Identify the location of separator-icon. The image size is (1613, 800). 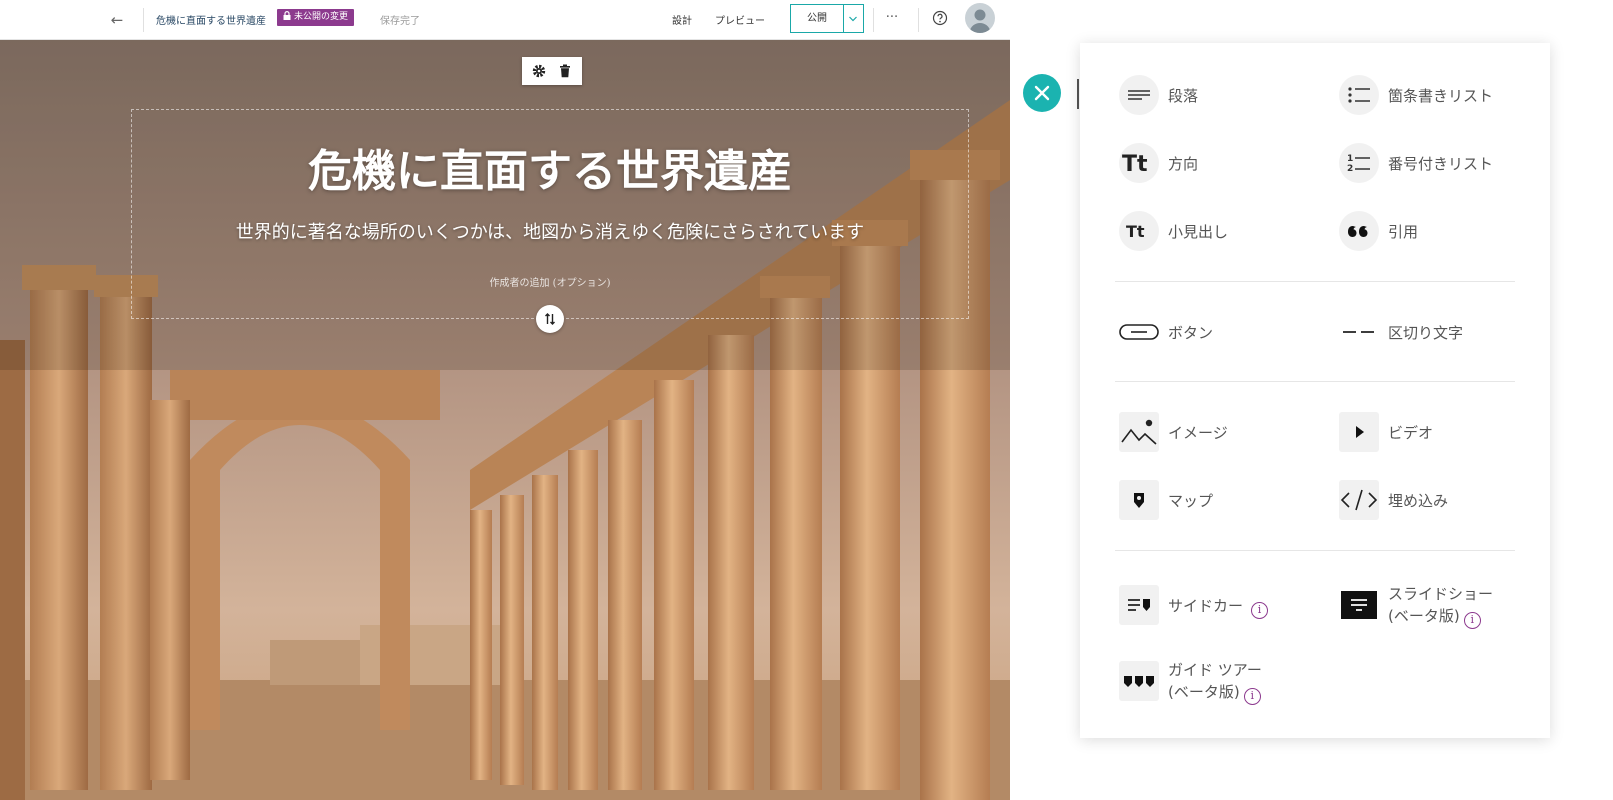
(1359, 332).